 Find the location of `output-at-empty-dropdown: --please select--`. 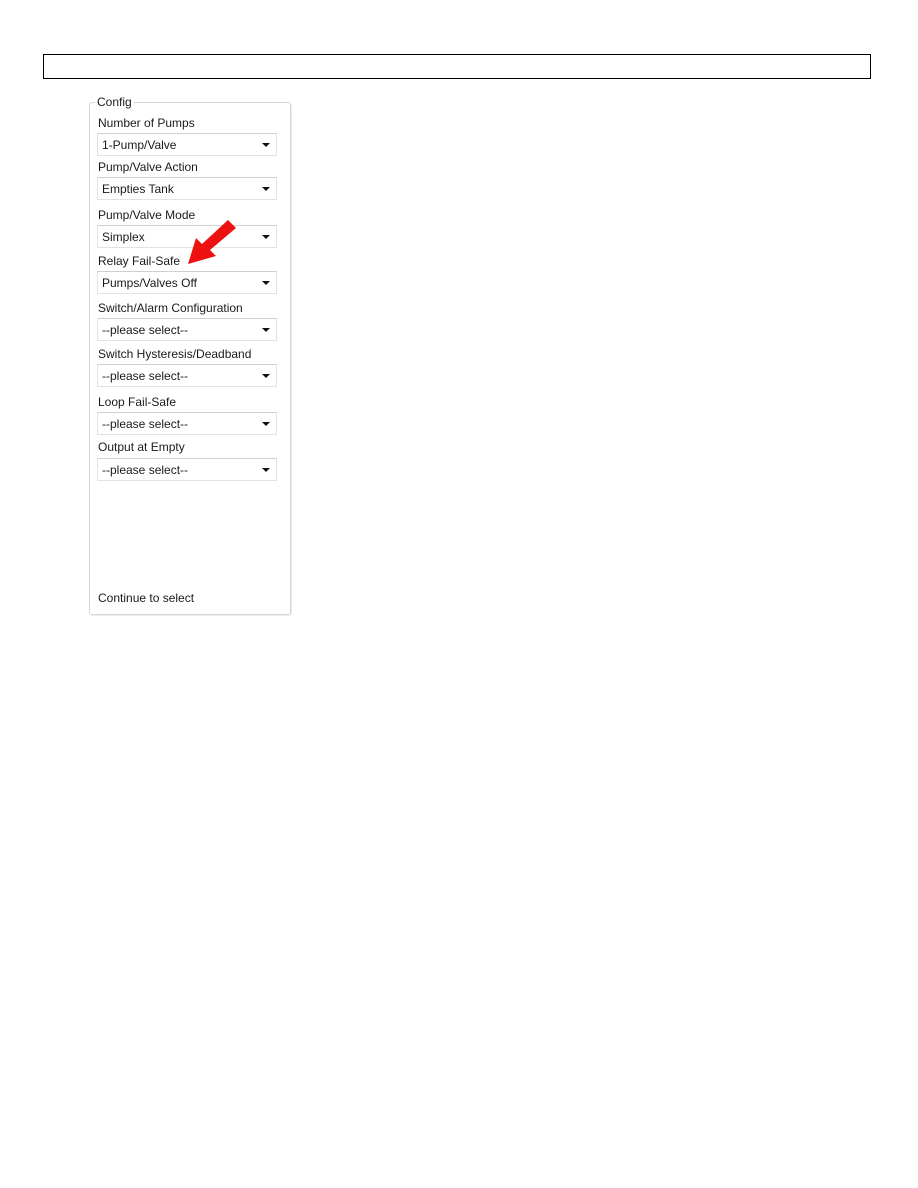

output-at-empty-dropdown: --please select-- is located at coordinates (187, 469).